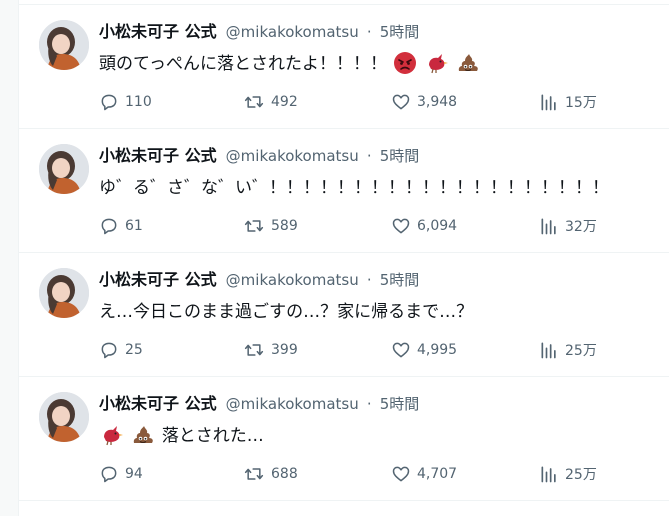 The width and height of the screenshot is (669, 516). Describe the element at coordinates (284, 102) in the screenshot. I see `retweet-count: 492` at that location.